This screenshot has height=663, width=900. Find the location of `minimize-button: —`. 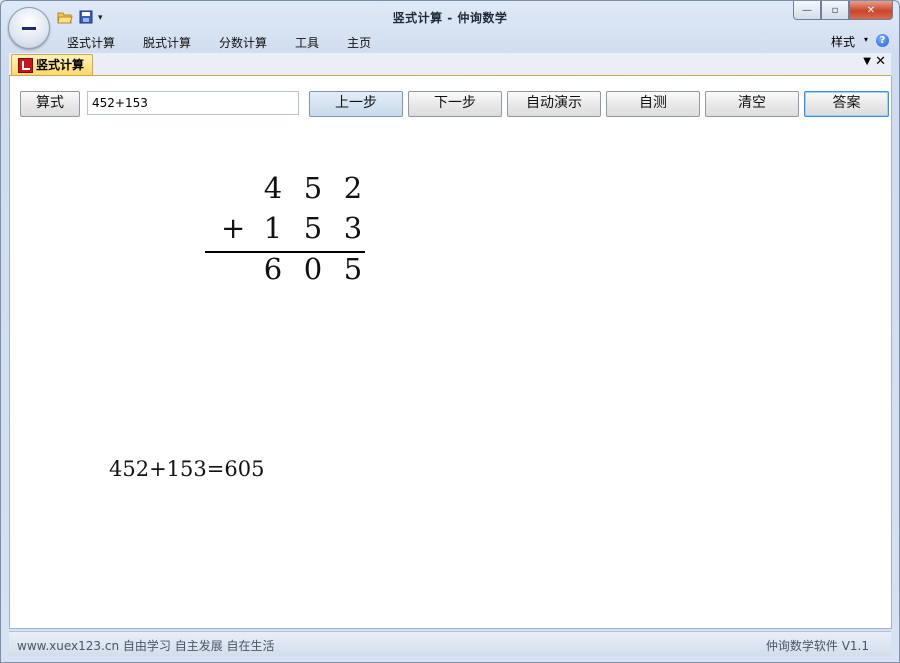

minimize-button: — is located at coordinates (807, 10).